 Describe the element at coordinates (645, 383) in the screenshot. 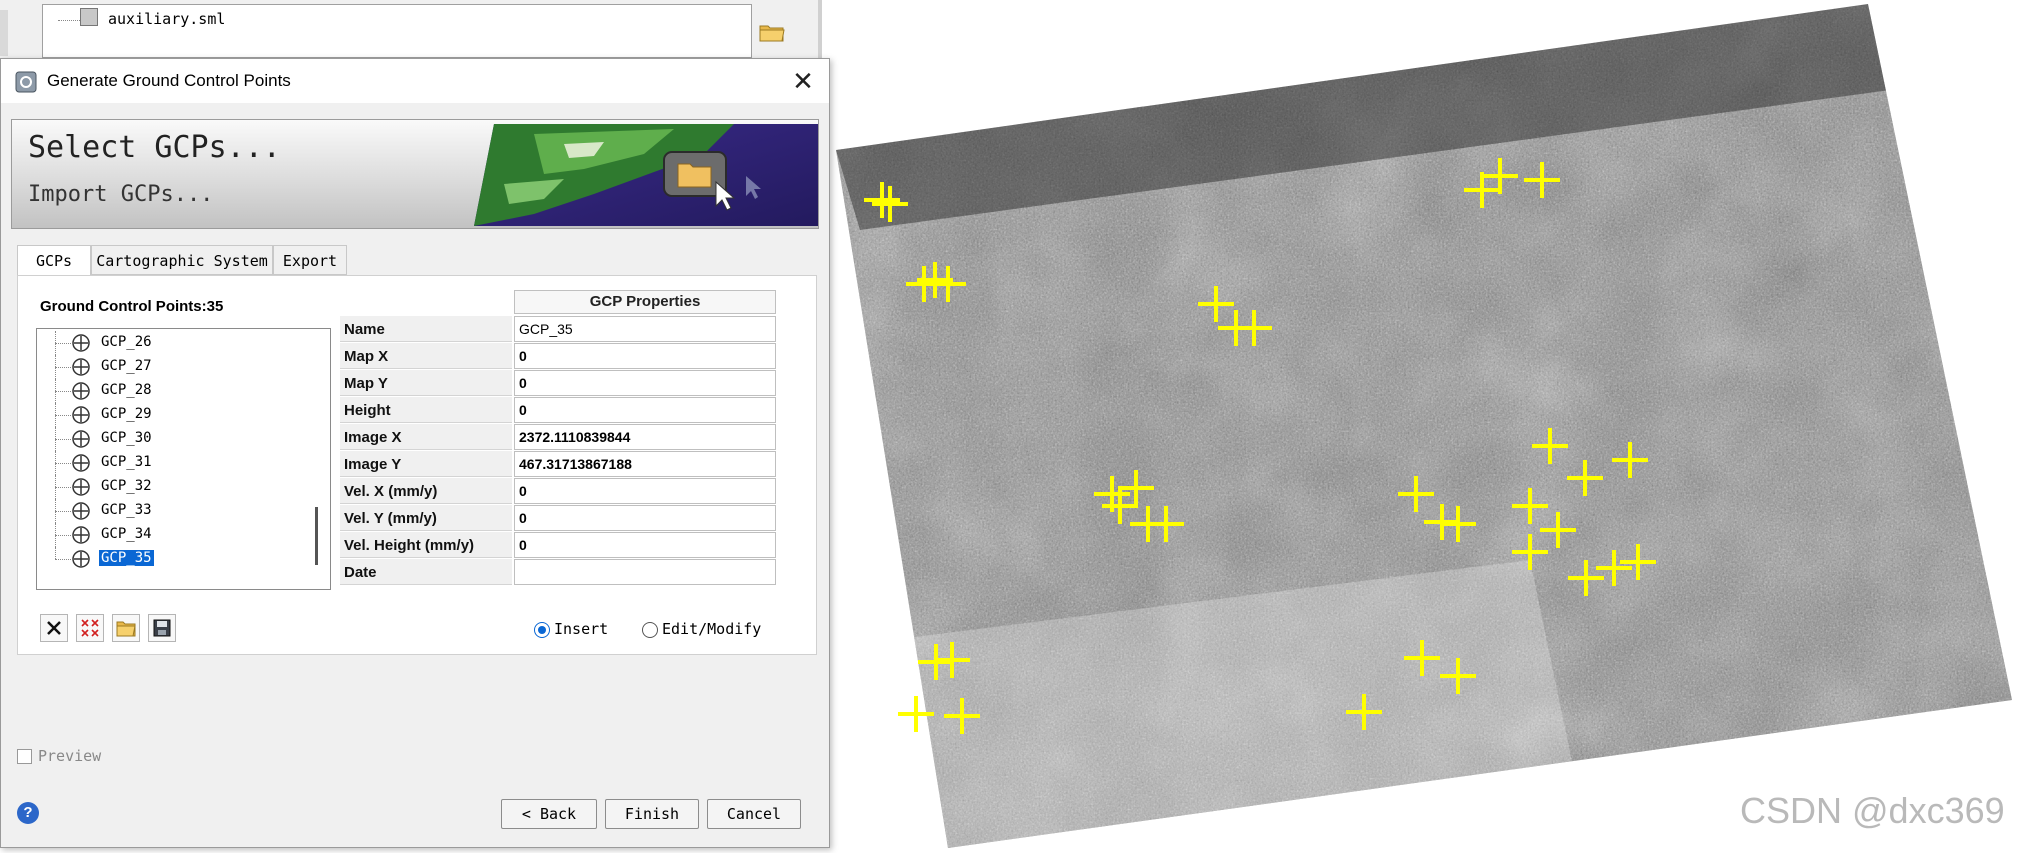

I see `property-value-map-y: 0` at that location.